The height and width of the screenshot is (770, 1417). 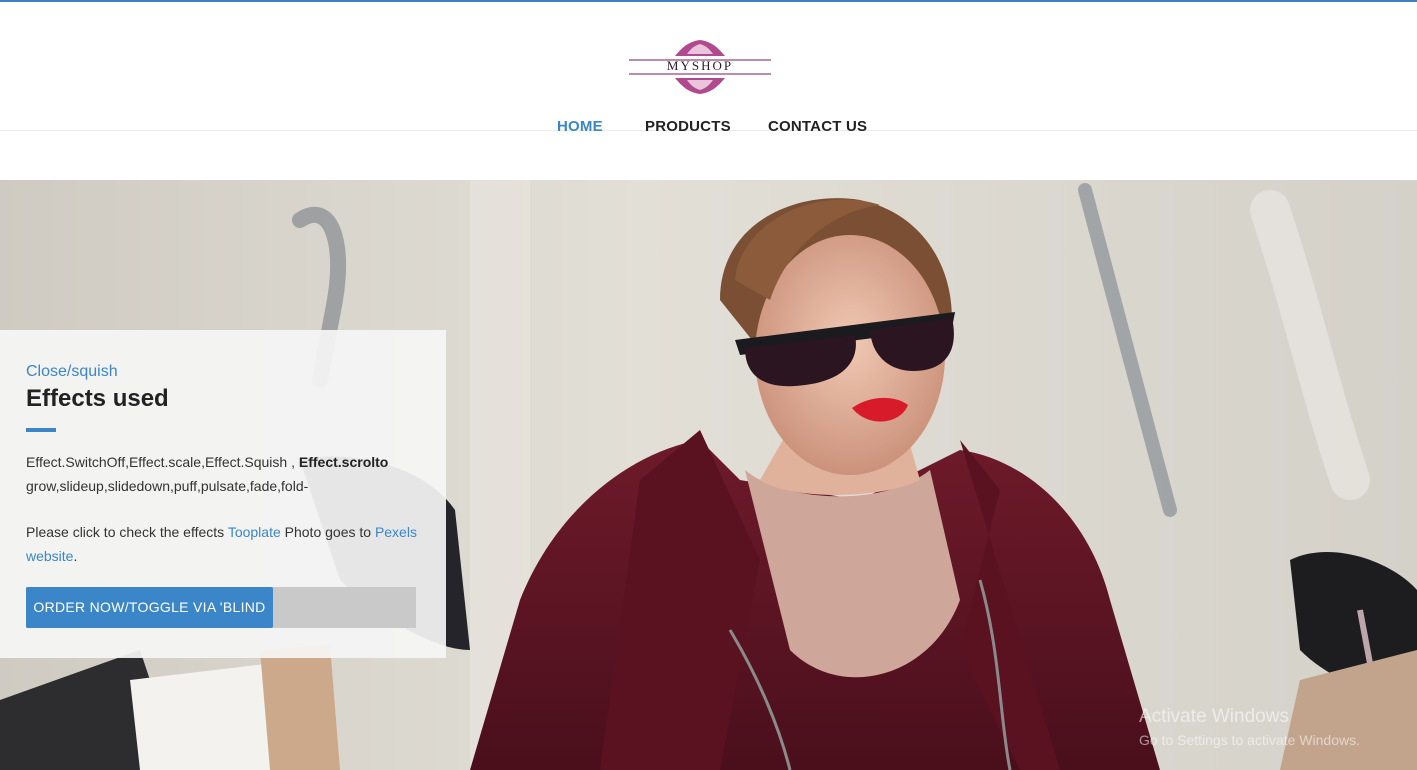 I want to click on title-underline, so click(x=41, y=430).